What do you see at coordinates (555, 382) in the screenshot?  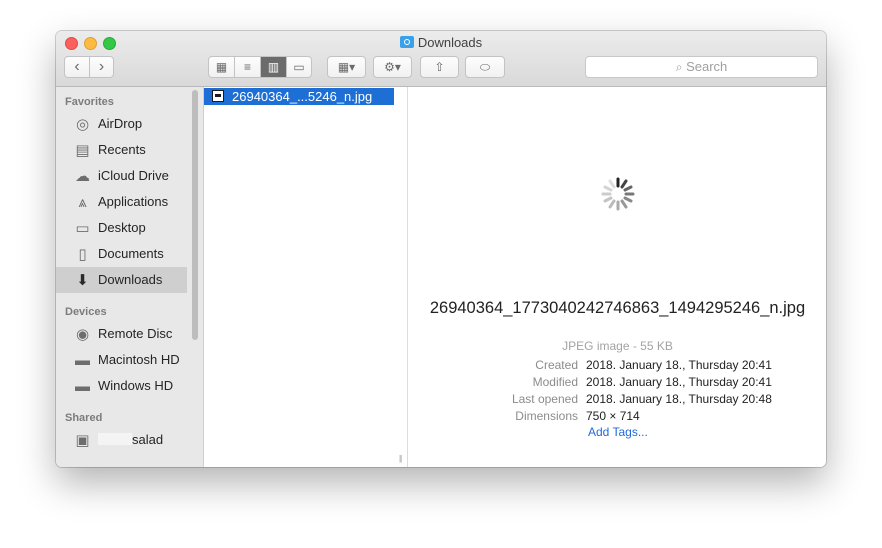 I see `meta-label: Modified` at bounding box center [555, 382].